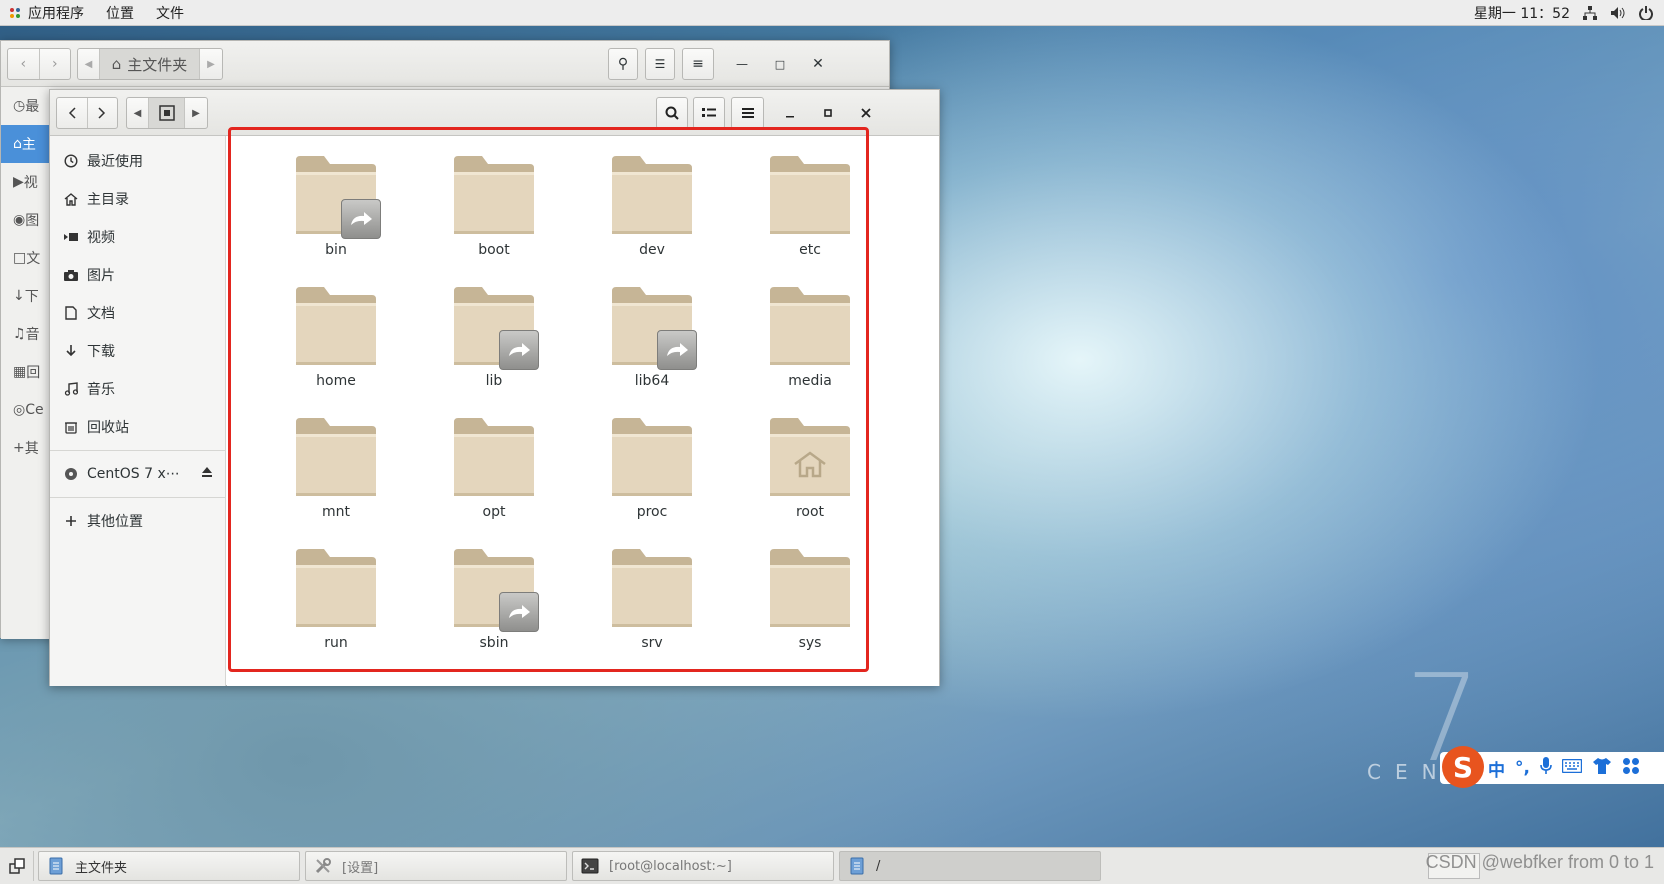  What do you see at coordinates (196, 113) in the screenshot?
I see `path-scroll-right: ▶` at bounding box center [196, 113].